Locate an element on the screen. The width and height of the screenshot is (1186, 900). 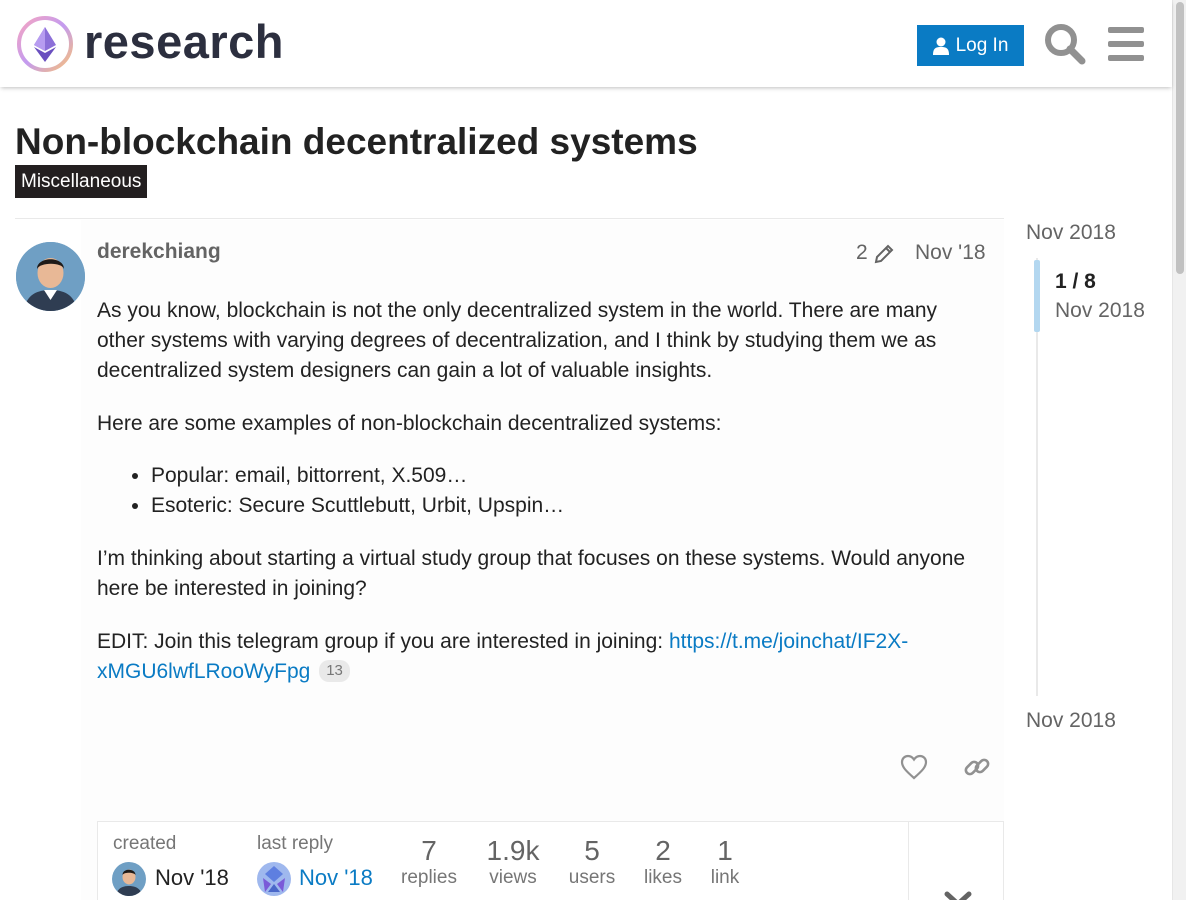
stat-number: 2 is located at coordinates (663, 850).